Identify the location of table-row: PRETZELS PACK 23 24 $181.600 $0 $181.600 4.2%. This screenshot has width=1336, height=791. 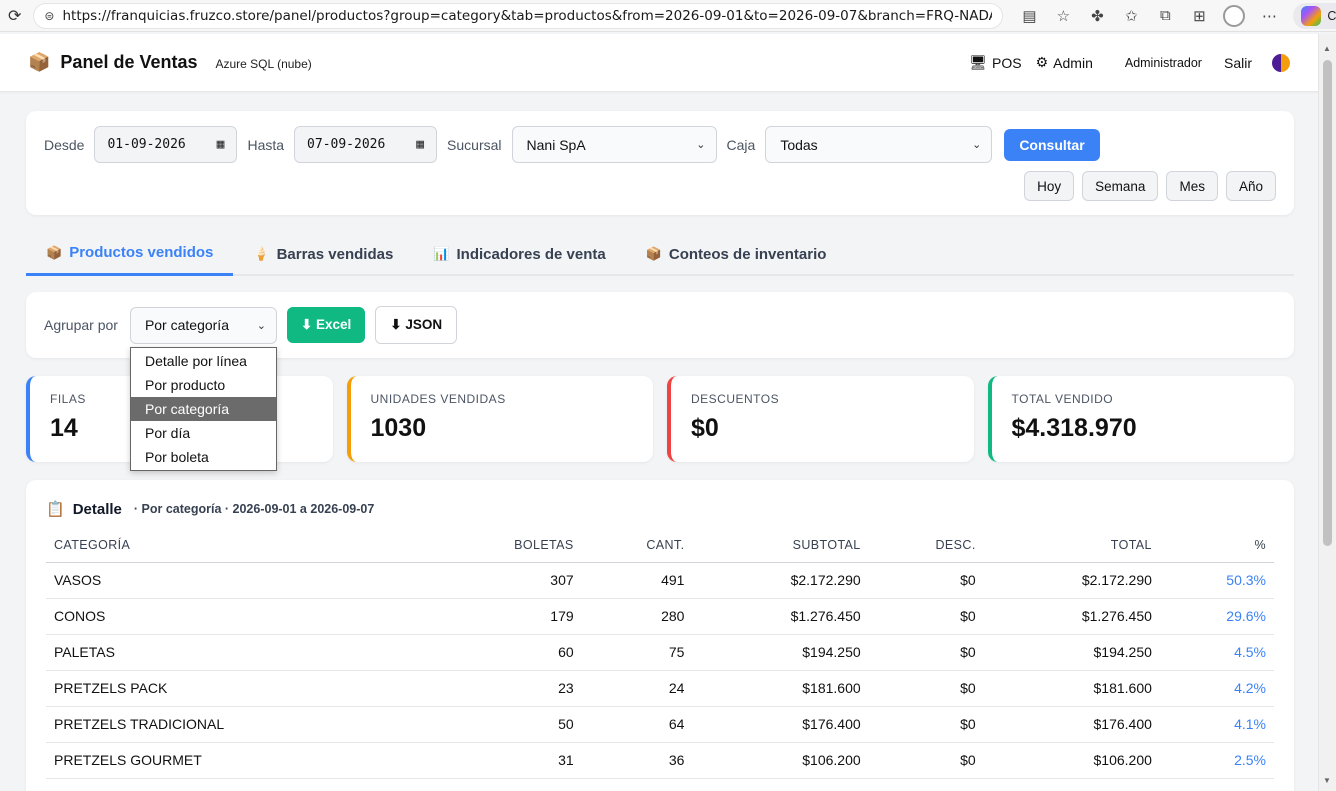
(660, 688).